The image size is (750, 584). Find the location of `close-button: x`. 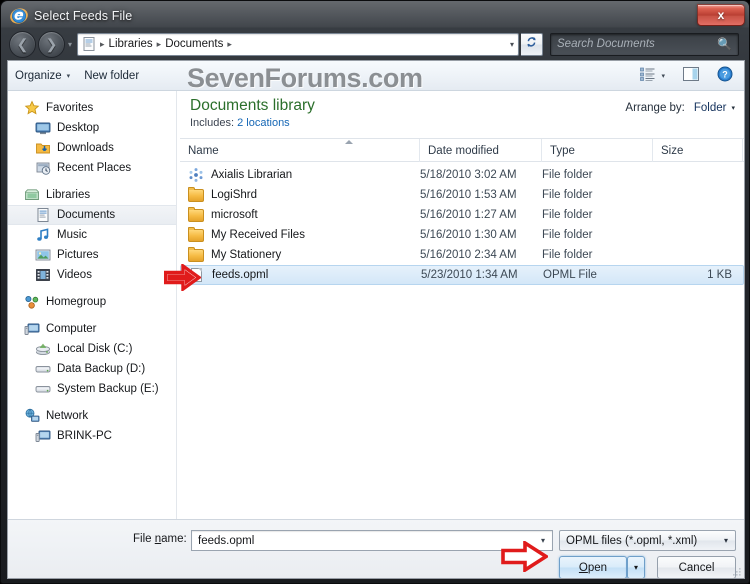

close-button: x is located at coordinates (721, 15).